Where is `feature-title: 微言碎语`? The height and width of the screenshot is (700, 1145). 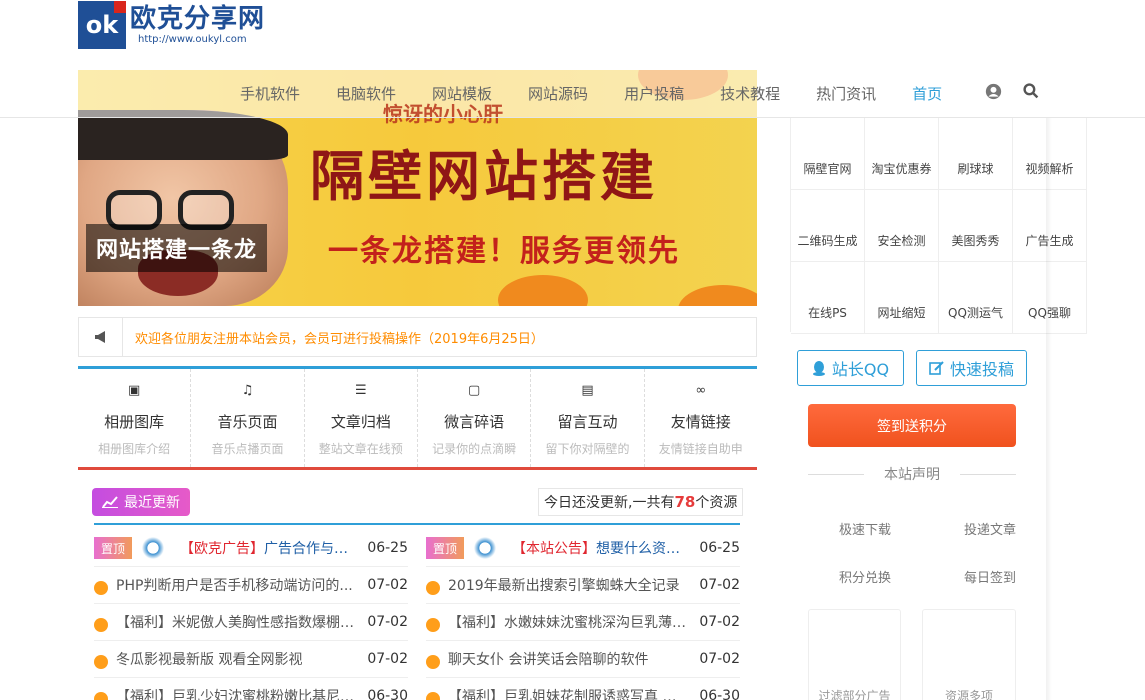
feature-title: 微言碎语 is located at coordinates (474, 422).